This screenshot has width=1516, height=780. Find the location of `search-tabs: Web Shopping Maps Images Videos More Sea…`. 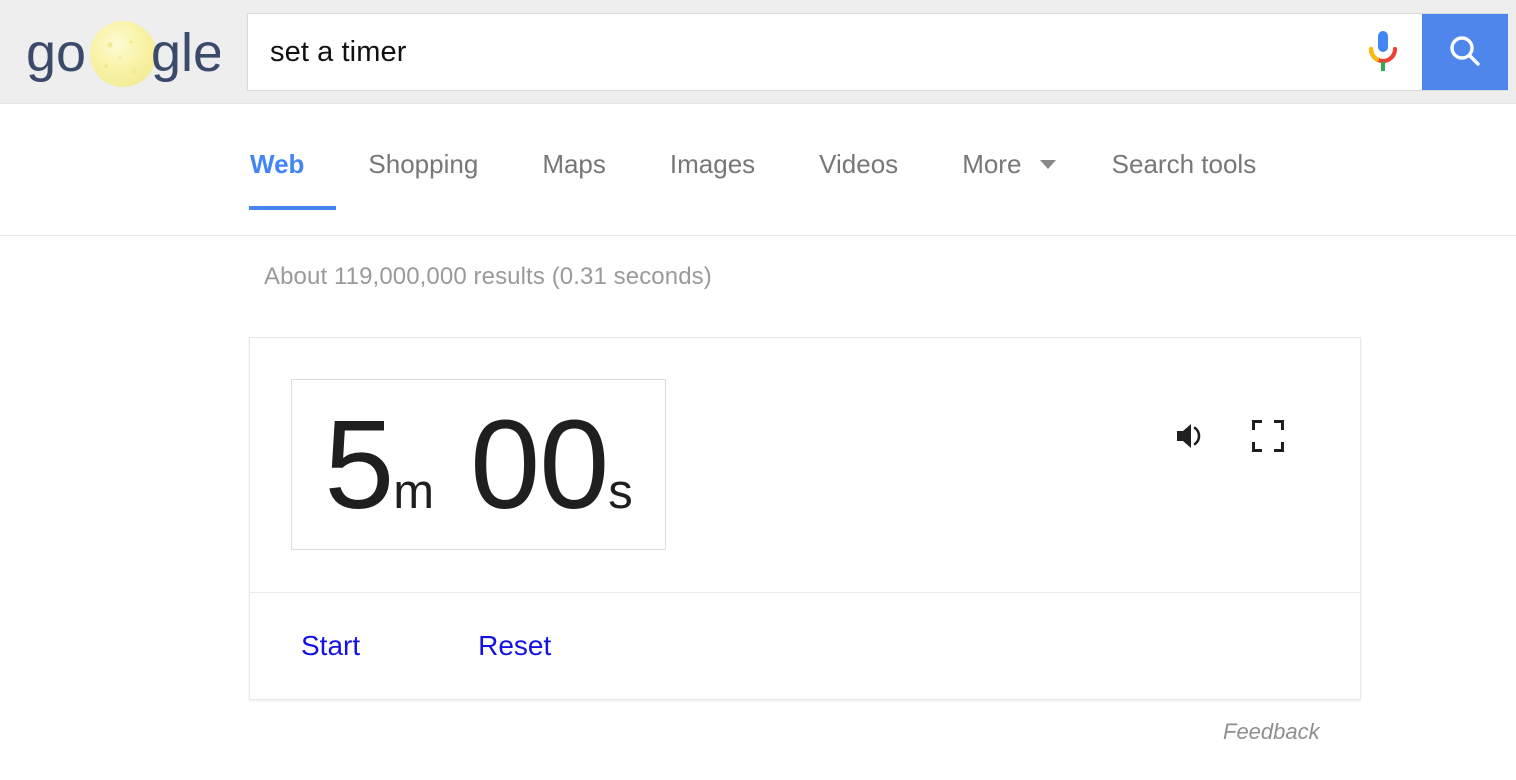

search-tabs: Web Shopping Maps Images Videos More Sea… is located at coordinates (752, 169).